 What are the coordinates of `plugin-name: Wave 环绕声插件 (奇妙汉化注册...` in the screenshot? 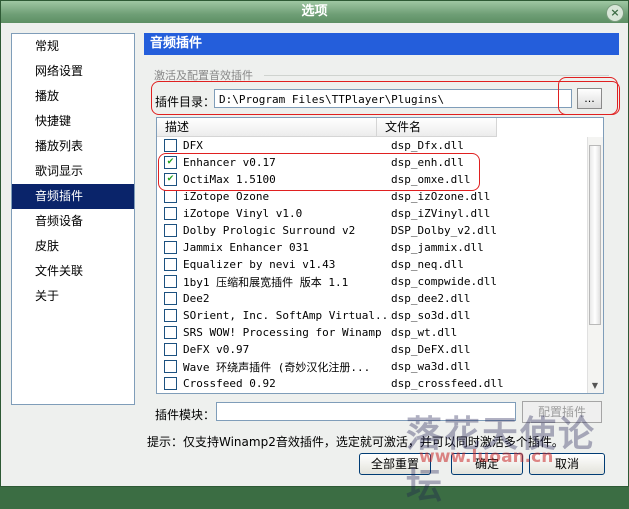 It's located at (277, 367).